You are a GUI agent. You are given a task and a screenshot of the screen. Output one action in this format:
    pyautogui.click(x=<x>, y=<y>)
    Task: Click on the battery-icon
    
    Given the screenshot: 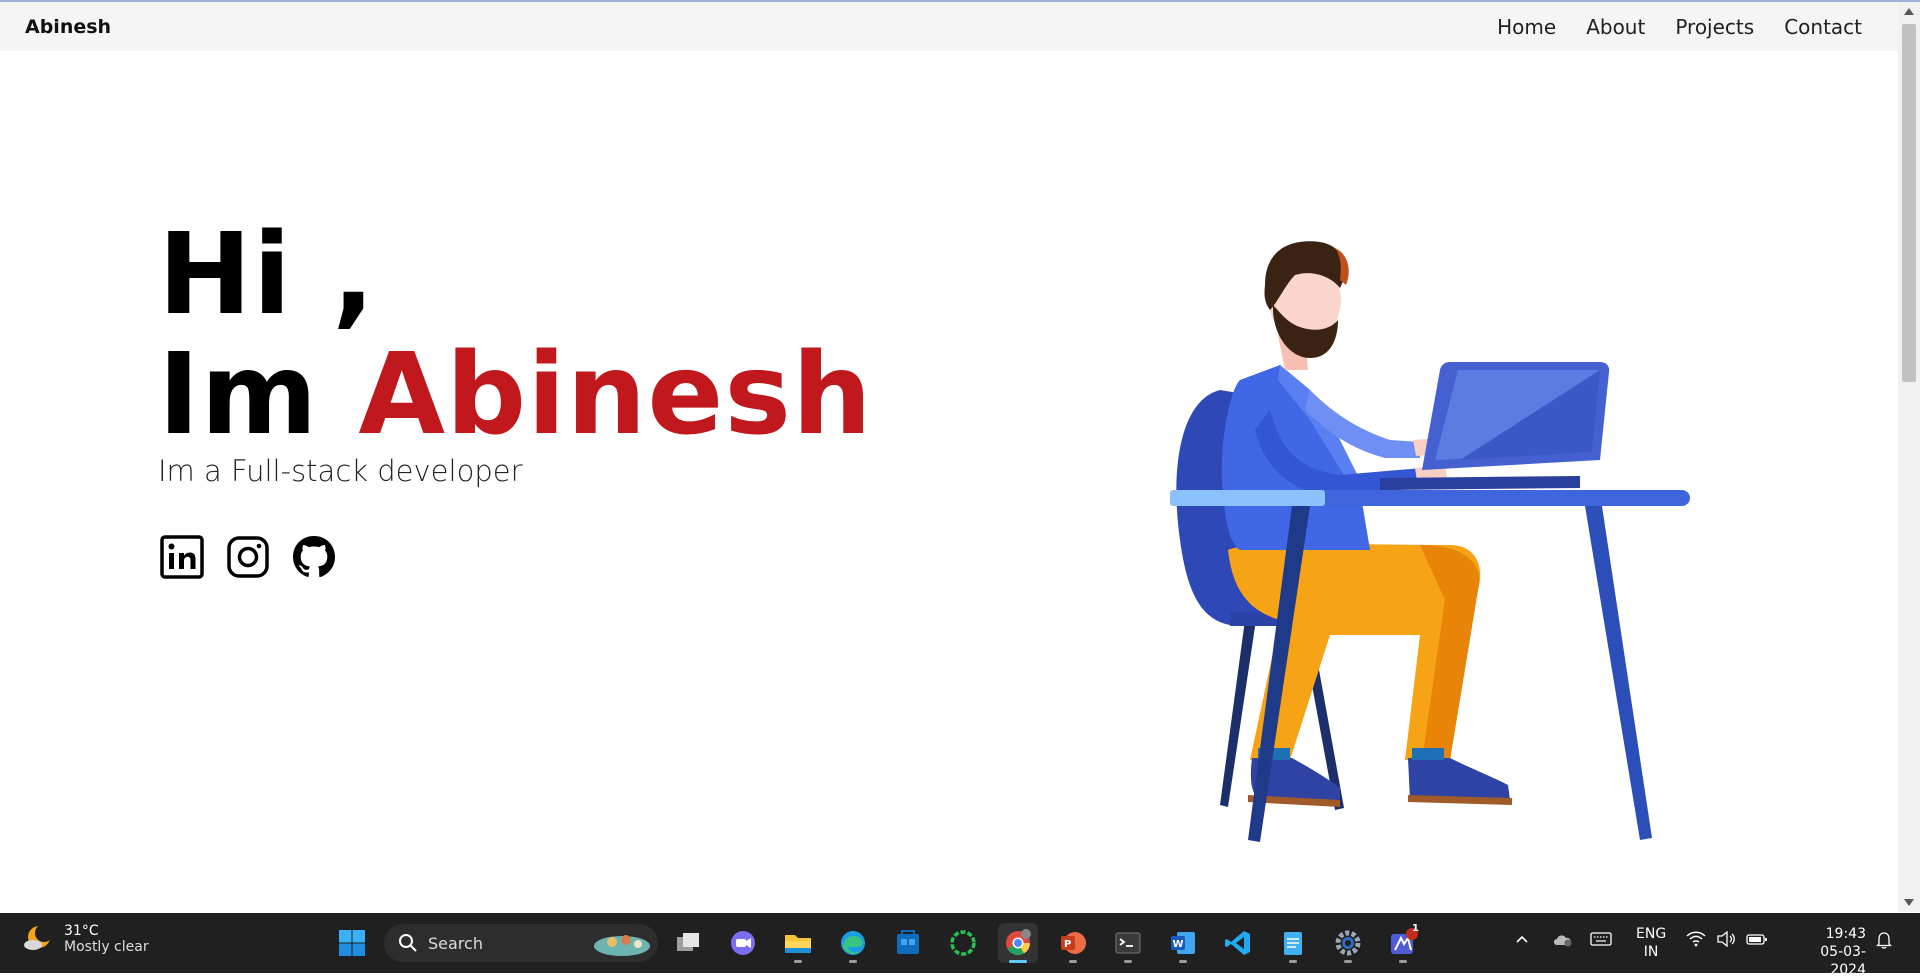 What is the action you would take?
    pyautogui.click(x=1756, y=939)
    